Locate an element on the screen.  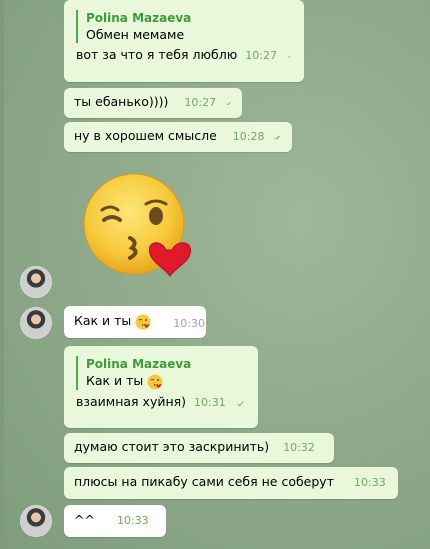
message-text: ты ебанько)))) is located at coordinates (121, 101).